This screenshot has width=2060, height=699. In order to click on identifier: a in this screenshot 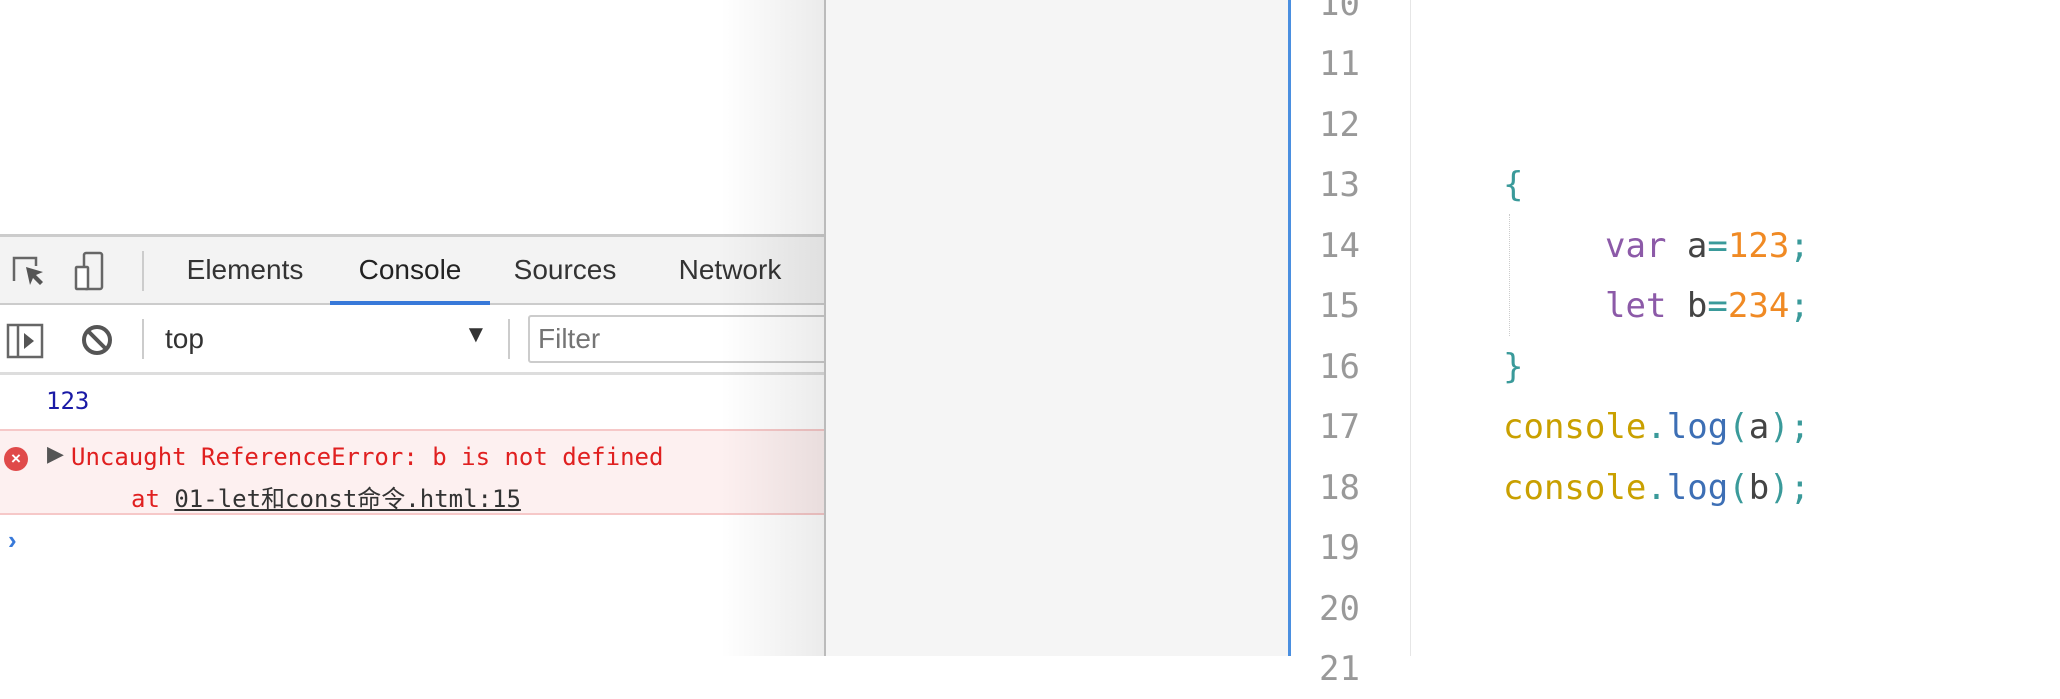, I will do `click(1697, 246)`.